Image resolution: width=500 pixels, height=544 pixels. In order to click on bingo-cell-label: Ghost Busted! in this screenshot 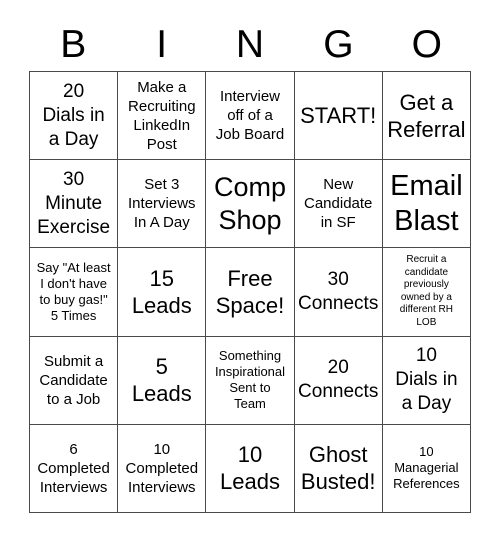, I will do `click(338, 468)`.